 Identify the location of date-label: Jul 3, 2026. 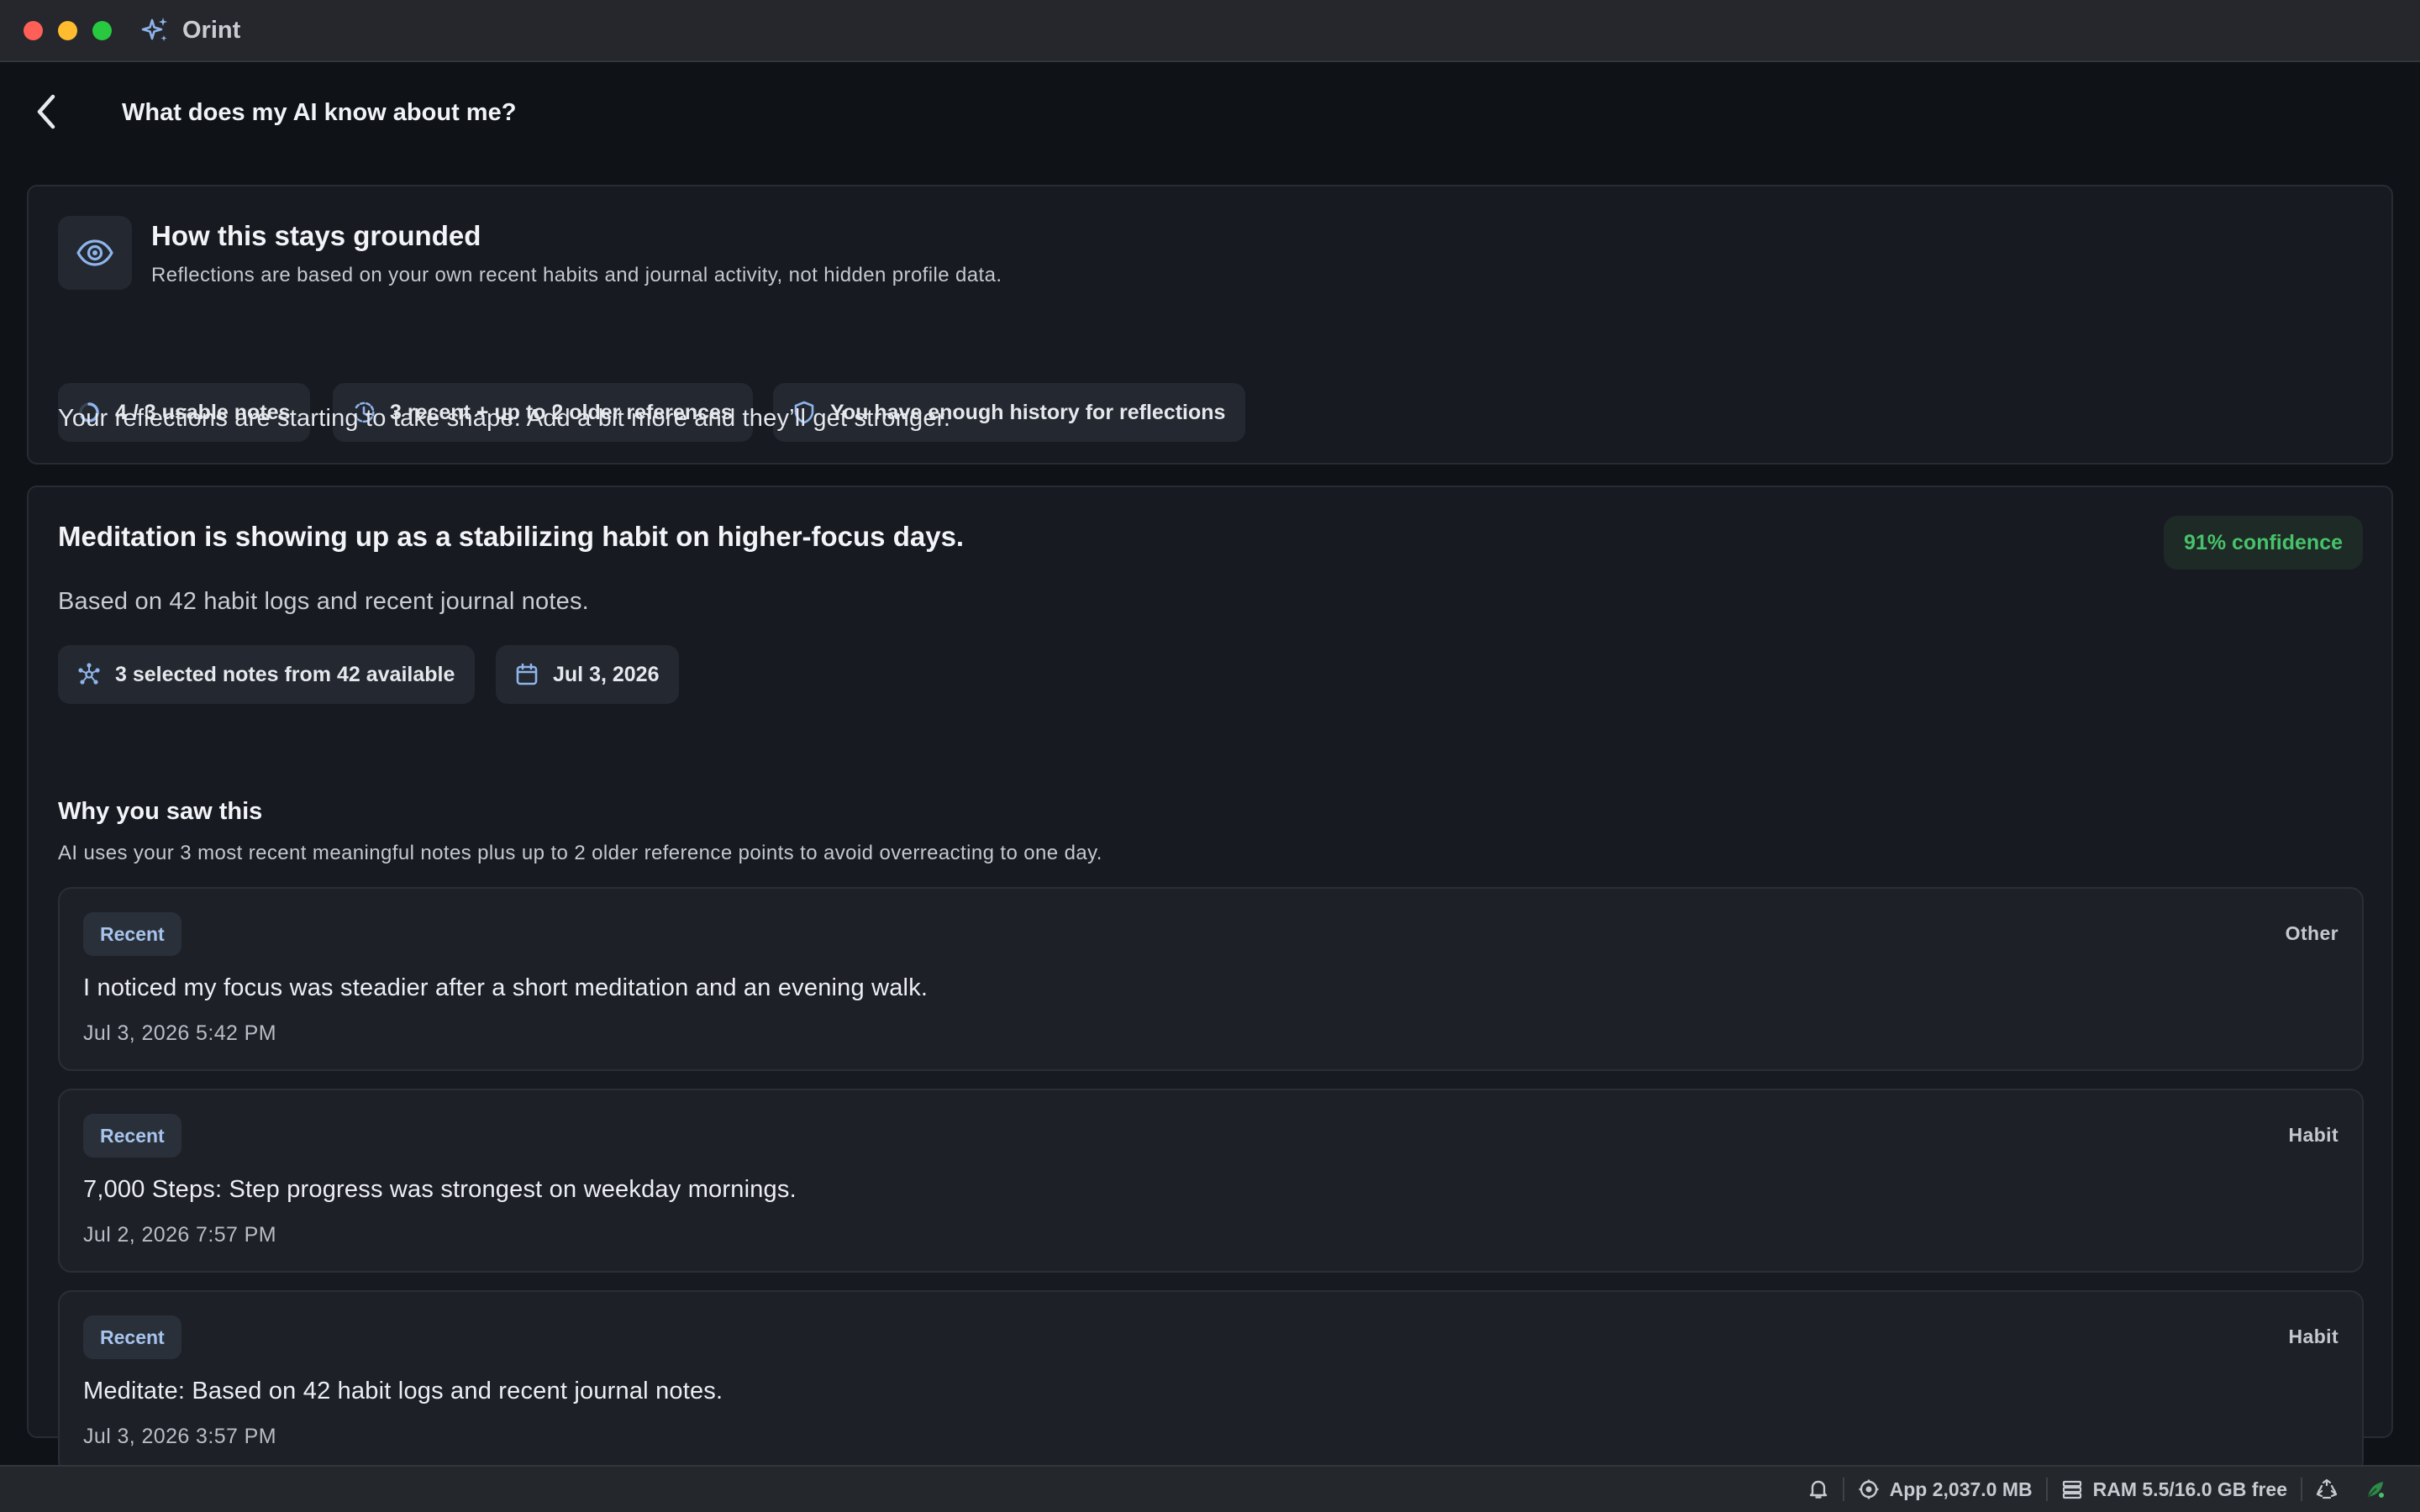
(606, 674).